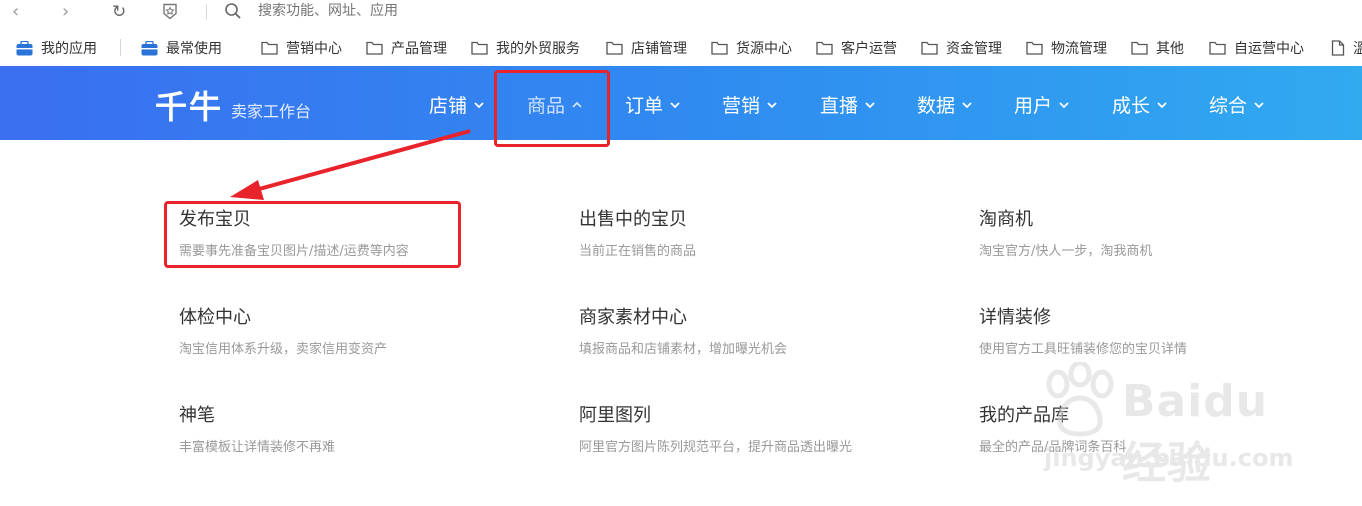  Describe the element at coordinates (615, 415) in the screenshot. I see `menu-item-title: 阿里图列` at that location.